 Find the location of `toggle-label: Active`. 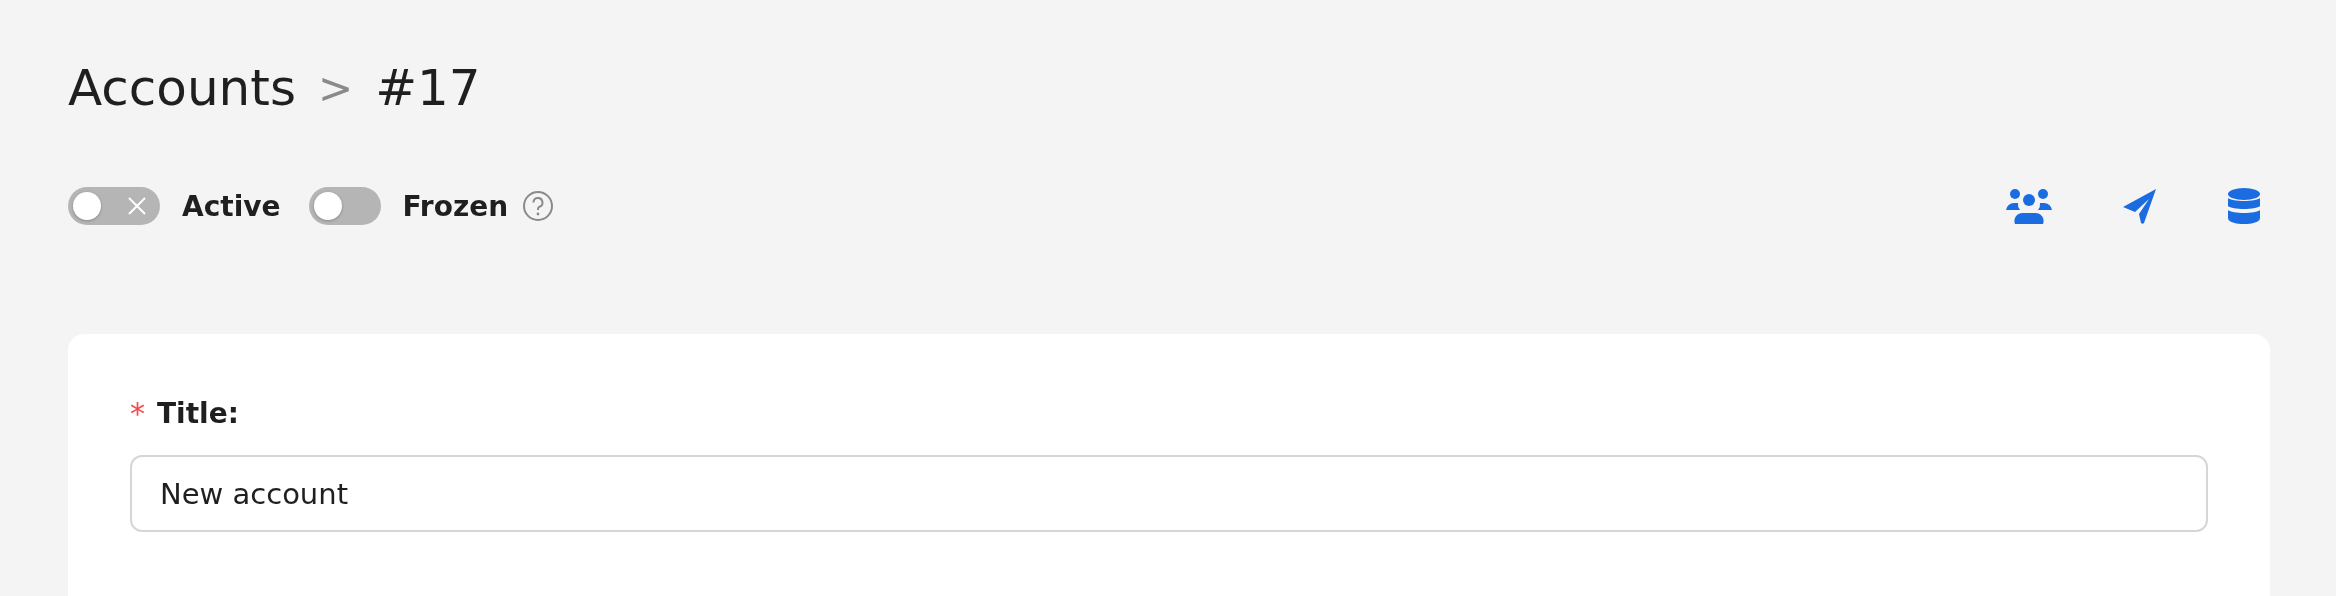

toggle-label: Active is located at coordinates (231, 206).